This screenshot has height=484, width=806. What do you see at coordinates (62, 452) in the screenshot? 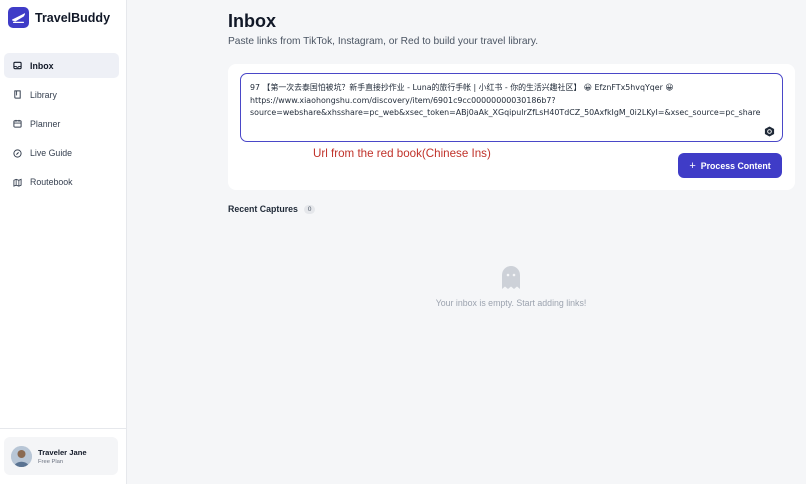
I see `user-name: Traveler Jane` at bounding box center [62, 452].